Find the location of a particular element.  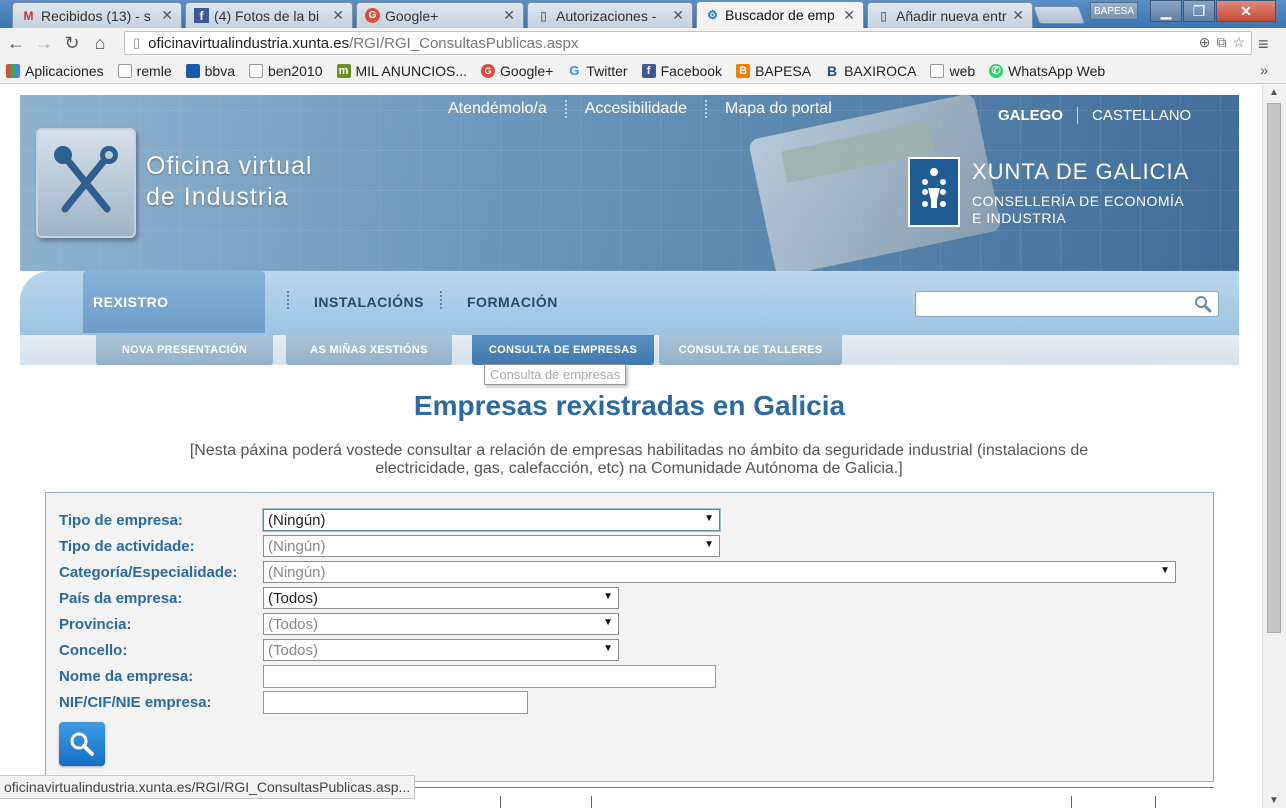

home-icon: ⌂ is located at coordinates (100, 43).